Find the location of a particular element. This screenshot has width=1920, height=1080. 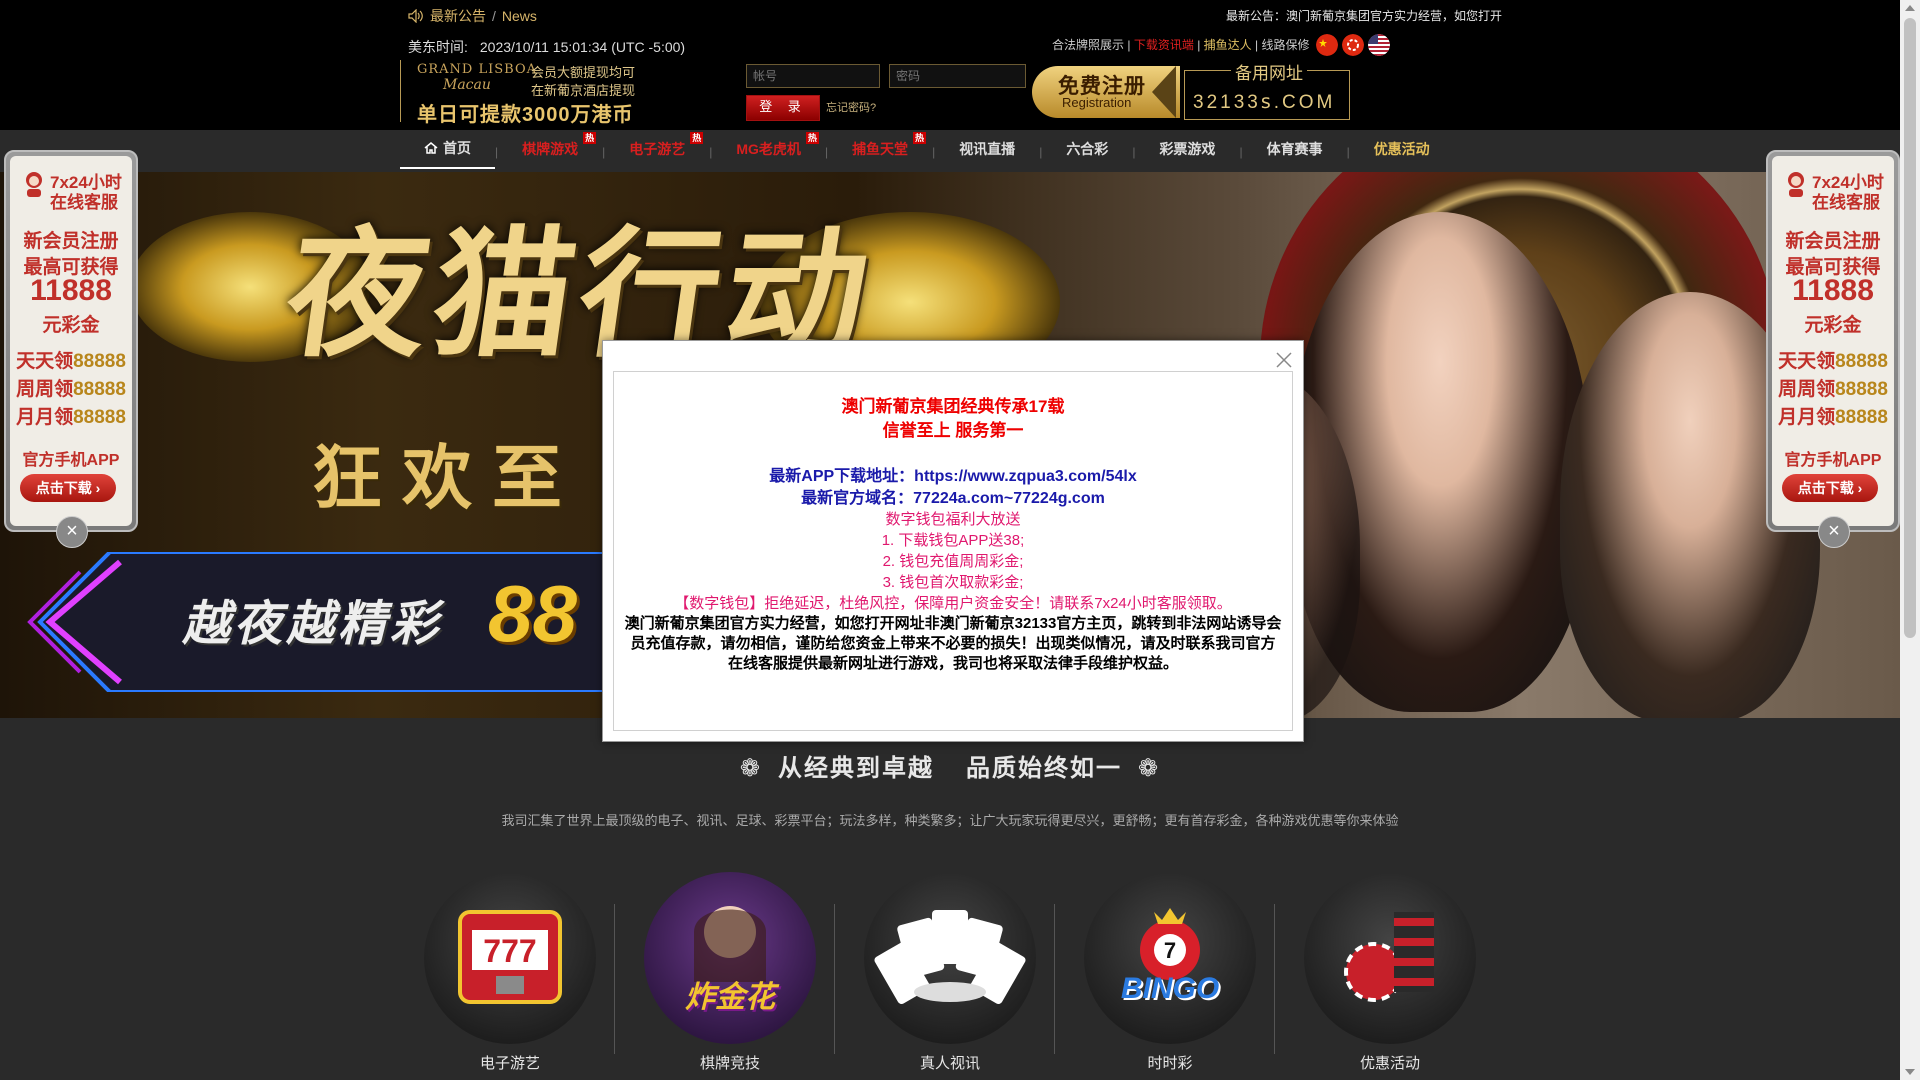

modal-domain: 最新官方域名：77224a.com~77224g.com is located at coordinates (953, 496).